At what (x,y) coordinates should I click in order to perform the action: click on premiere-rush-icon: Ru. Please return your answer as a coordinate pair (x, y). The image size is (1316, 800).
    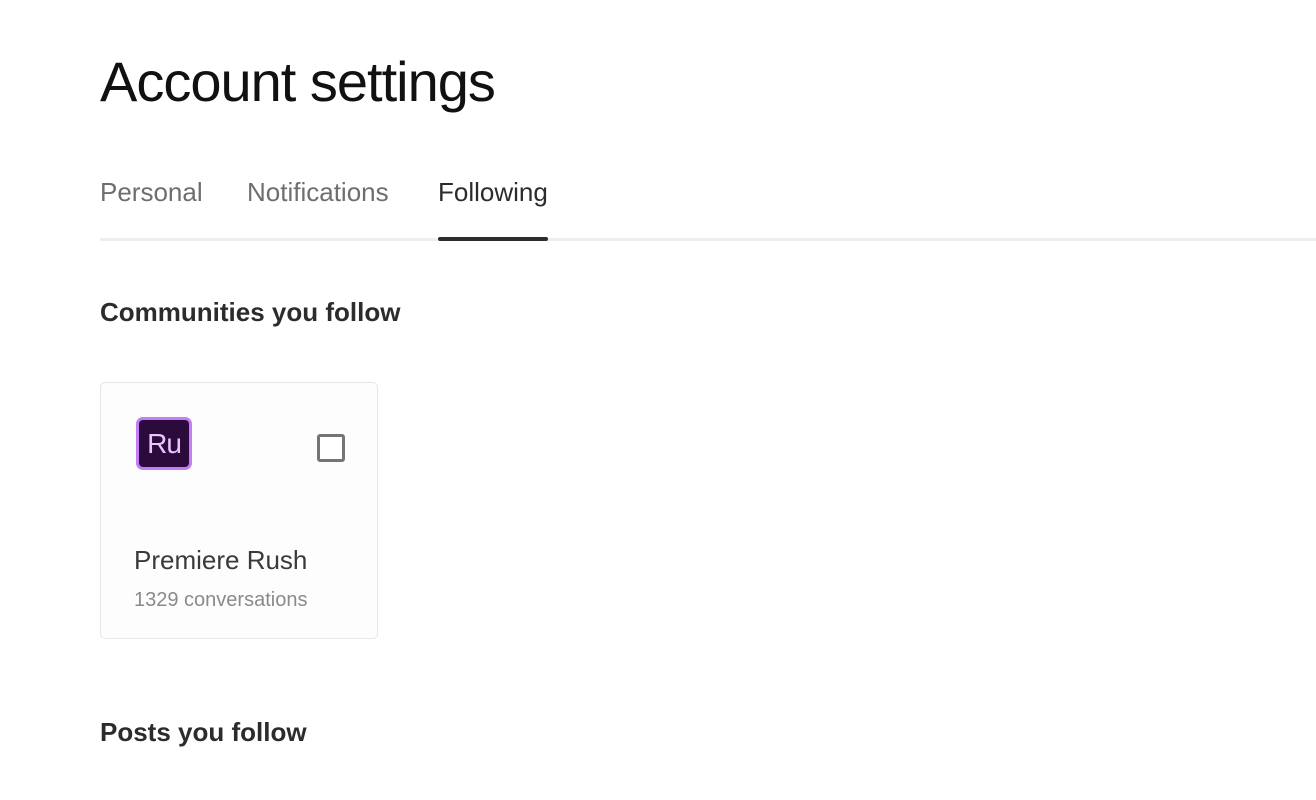
    Looking at the image, I should click on (164, 443).